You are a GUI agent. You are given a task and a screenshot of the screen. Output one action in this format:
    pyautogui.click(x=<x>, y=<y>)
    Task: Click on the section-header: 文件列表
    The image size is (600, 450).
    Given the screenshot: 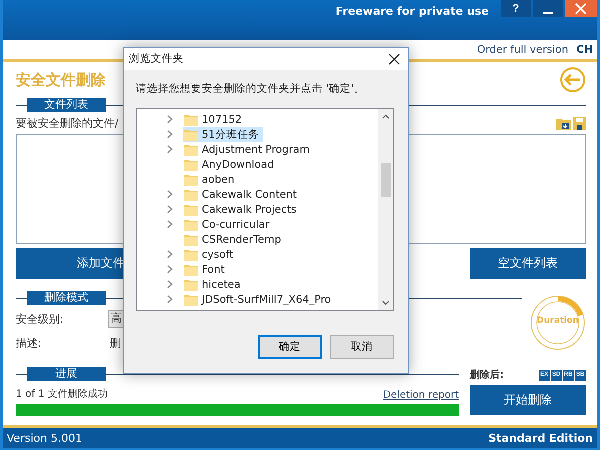 What is the action you would take?
    pyautogui.click(x=66, y=105)
    